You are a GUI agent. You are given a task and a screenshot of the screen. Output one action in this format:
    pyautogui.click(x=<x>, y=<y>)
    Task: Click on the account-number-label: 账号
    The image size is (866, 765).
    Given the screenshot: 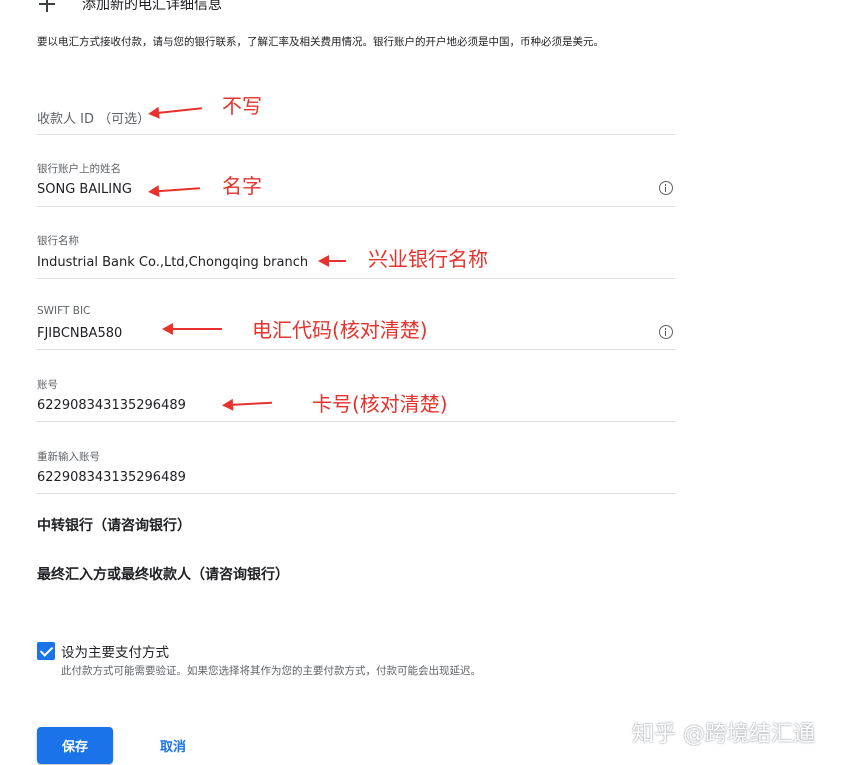 What is the action you would take?
    pyautogui.click(x=47, y=385)
    